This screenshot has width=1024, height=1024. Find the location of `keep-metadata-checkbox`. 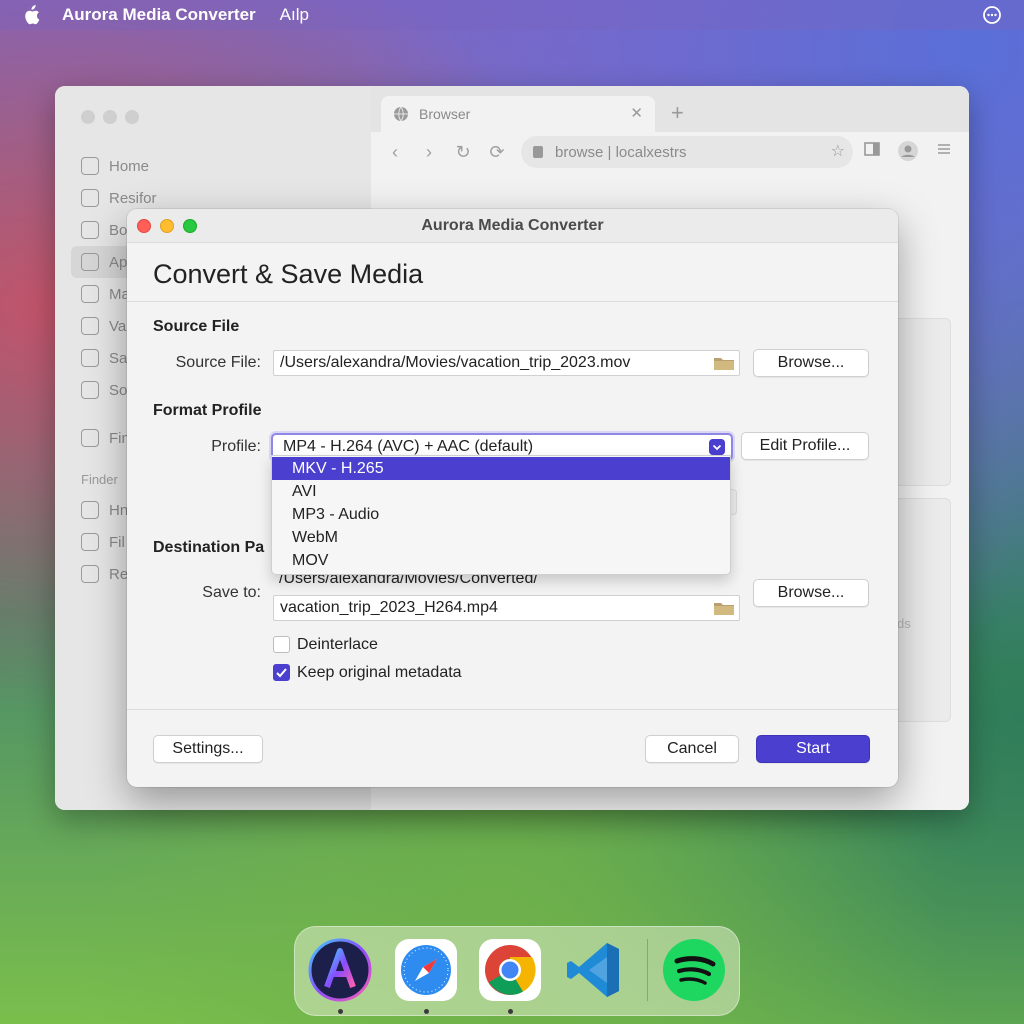

keep-metadata-checkbox is located at coordinates (281, 672).